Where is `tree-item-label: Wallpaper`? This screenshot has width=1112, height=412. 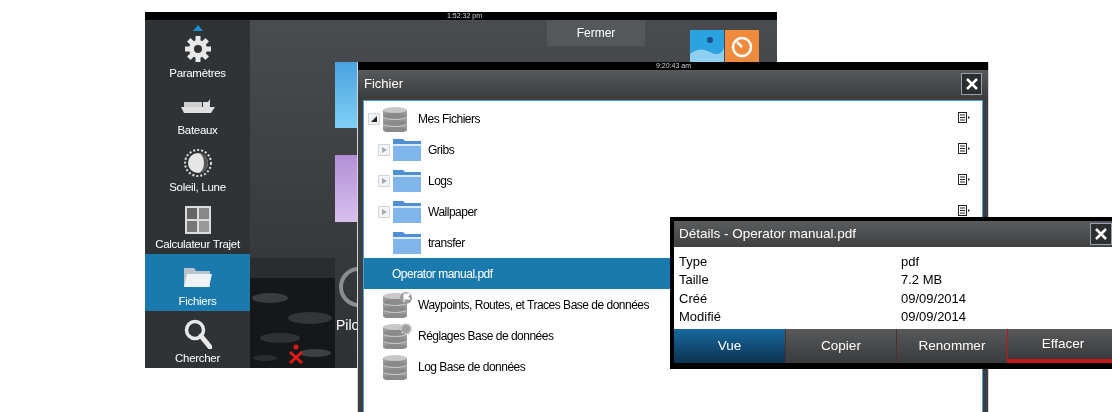
tree-item-label: Wallpaper is located at coordinates (453, 212).